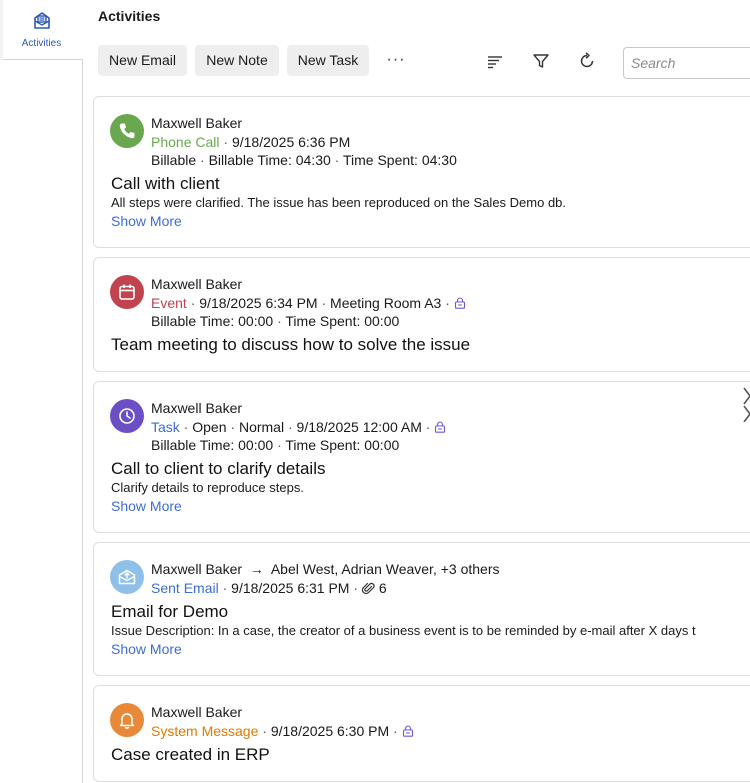  Describe the element at coordinates (746, 404) in the screenshot. I see `chevron-right-icon` at that location.